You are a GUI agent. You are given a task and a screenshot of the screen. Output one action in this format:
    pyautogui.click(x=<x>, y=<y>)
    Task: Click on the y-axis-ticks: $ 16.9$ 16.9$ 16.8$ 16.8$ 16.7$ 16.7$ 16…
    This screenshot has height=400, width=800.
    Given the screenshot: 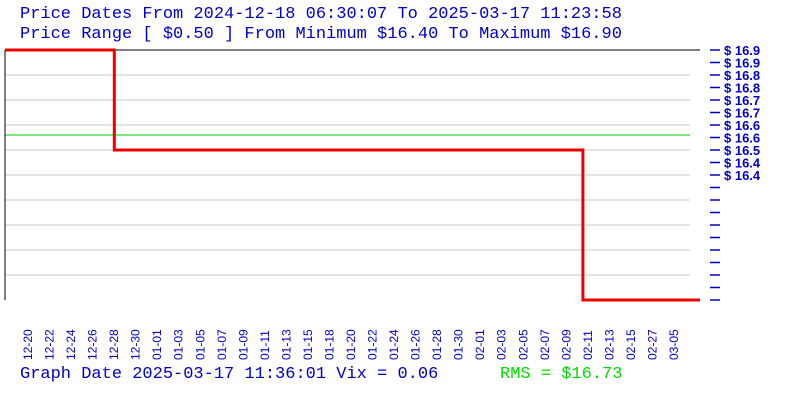 What is the action you would take?
    pyautogui.click(x=735, y=172)
    